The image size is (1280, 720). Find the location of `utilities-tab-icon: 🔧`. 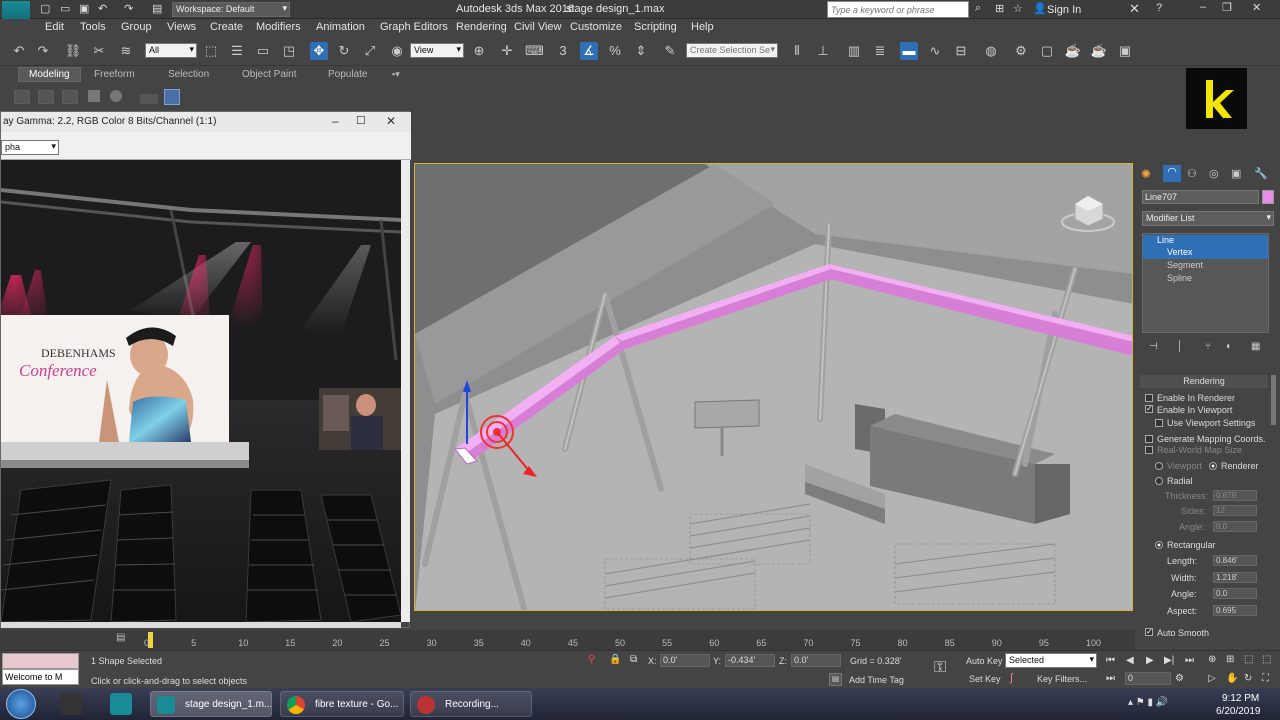

utilities-tab-icon: 🔧 is located at coordinates (1261, 173).